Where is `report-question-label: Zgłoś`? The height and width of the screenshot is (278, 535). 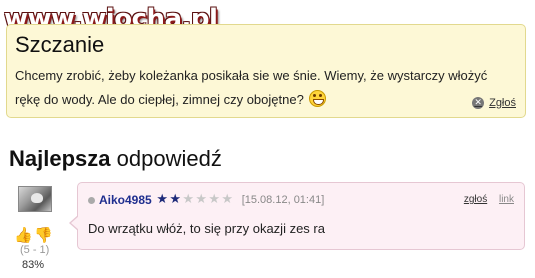 report-question-label: Zgłoś is located at coordinates (502, 103).